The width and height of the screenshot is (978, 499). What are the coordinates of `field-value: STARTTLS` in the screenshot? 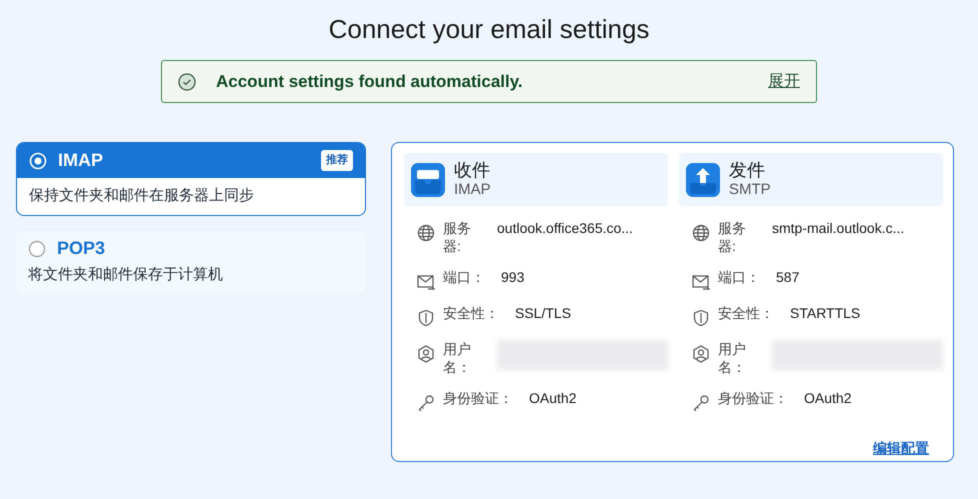 It's located at (825, 313).